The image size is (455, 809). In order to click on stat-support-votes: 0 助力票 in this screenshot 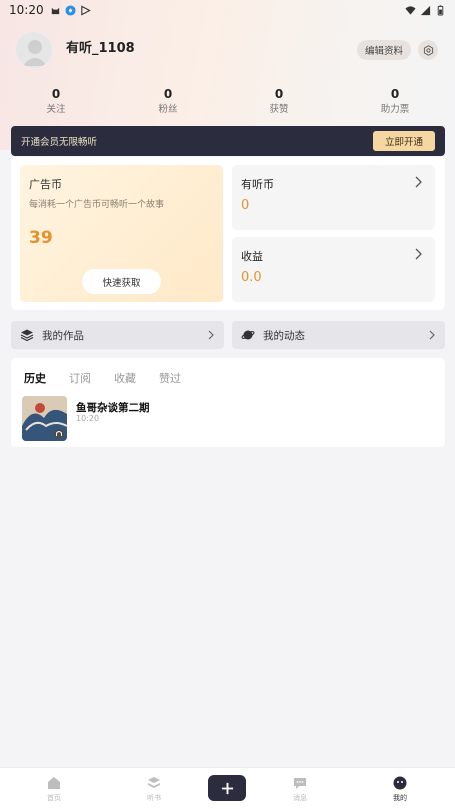, I will do `click(395, 101)`.